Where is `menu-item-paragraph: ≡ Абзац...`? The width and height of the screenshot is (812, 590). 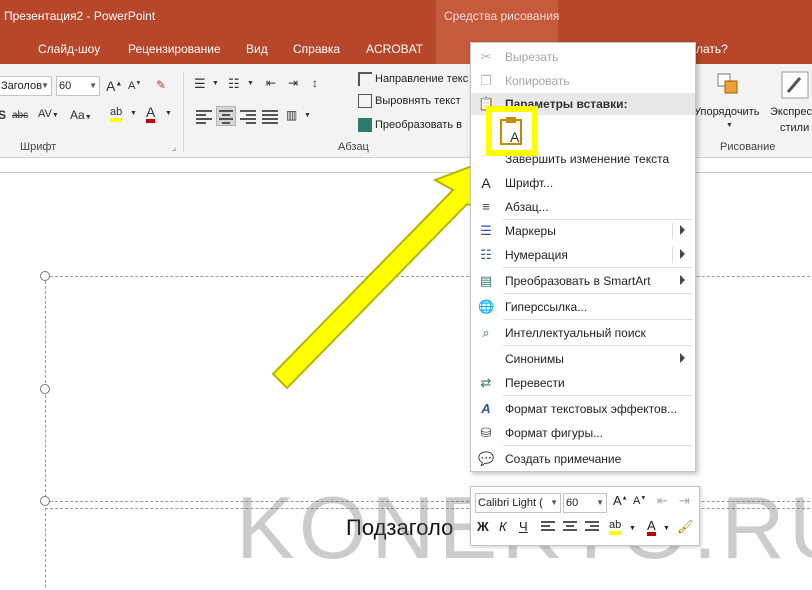
menu-item-paragraph: ≡ Абзац... is located at coordinates (583, 207).